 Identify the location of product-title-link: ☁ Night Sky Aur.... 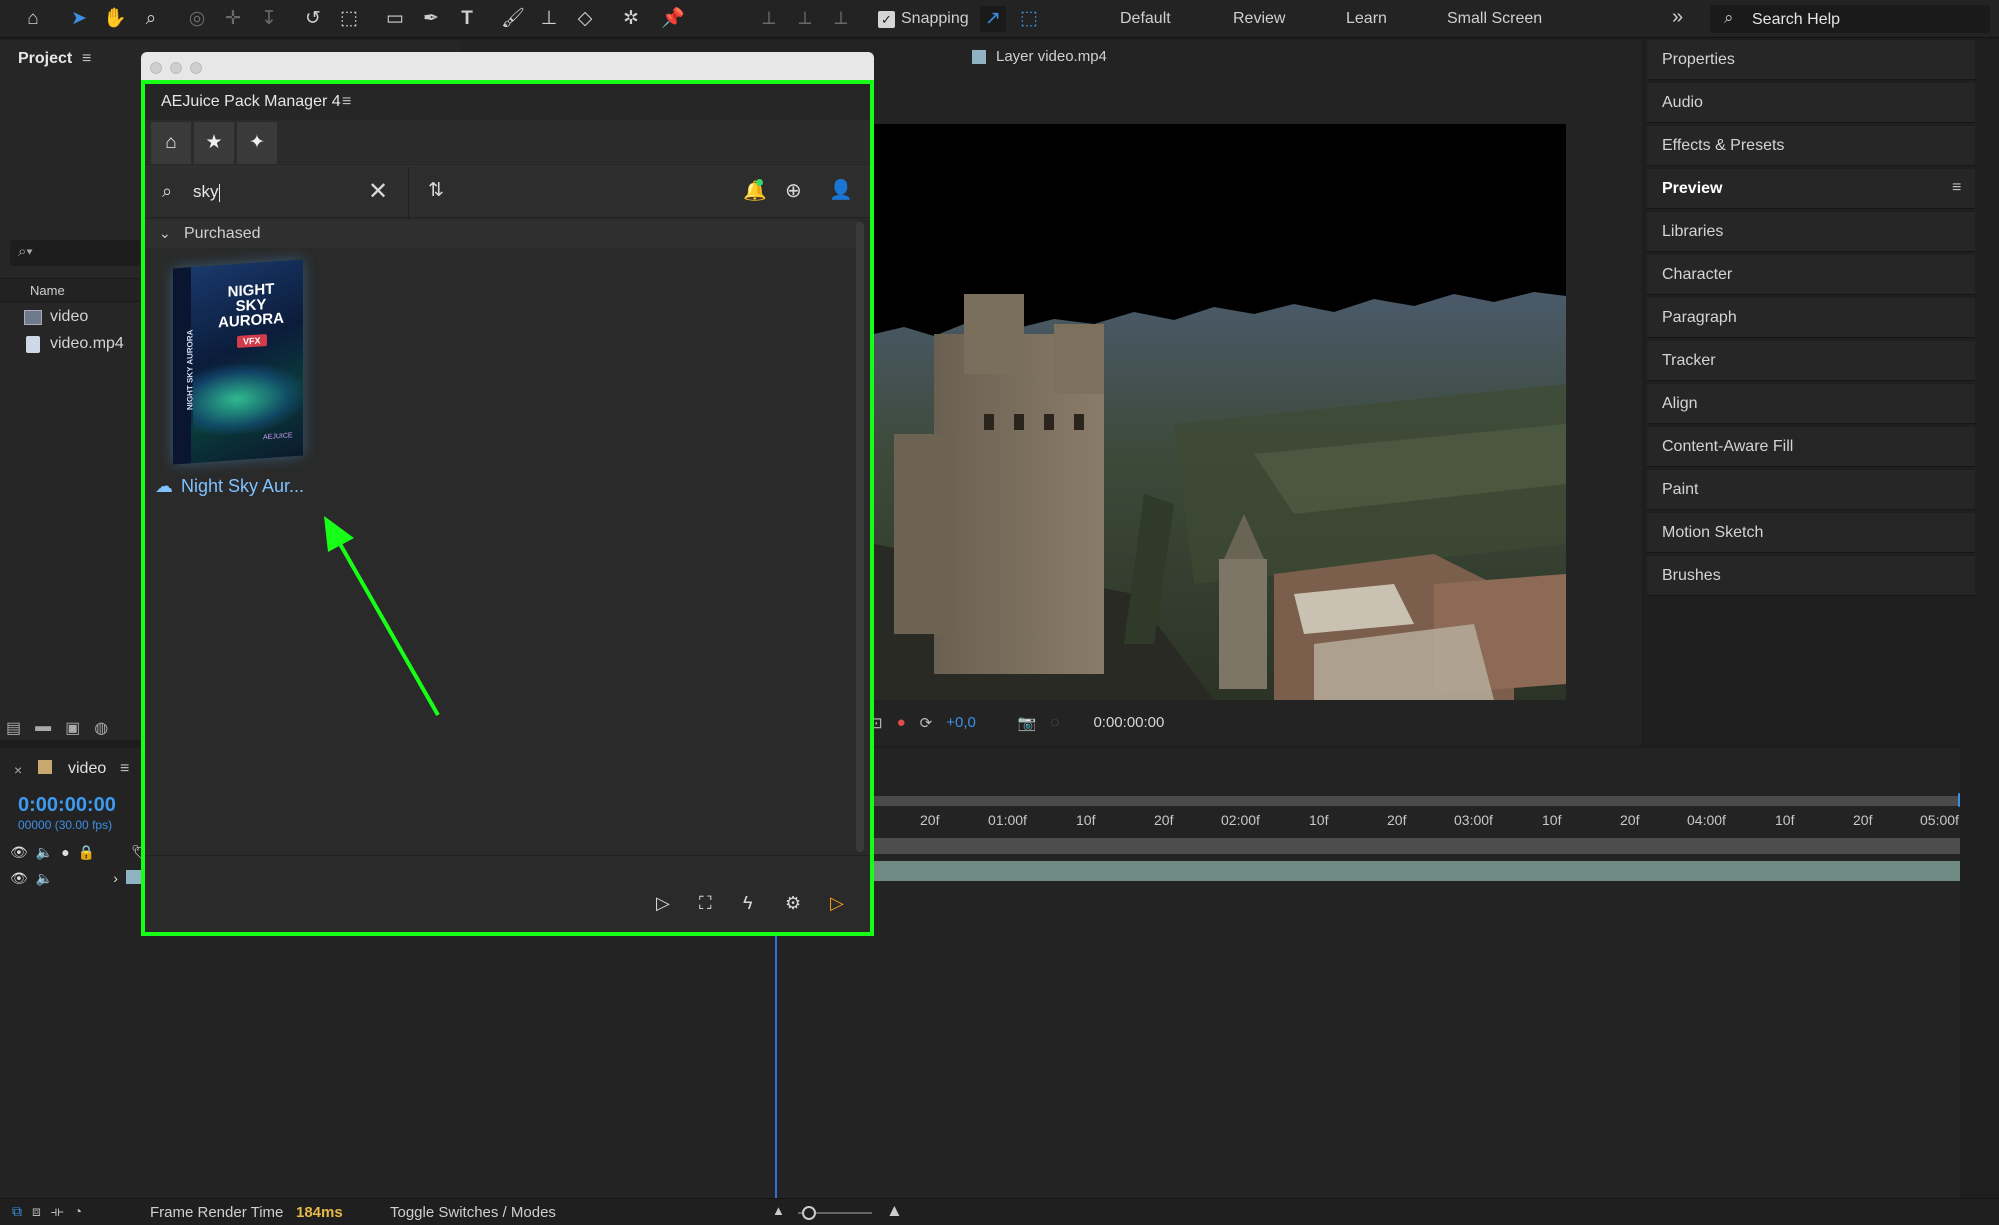
(229, 486).